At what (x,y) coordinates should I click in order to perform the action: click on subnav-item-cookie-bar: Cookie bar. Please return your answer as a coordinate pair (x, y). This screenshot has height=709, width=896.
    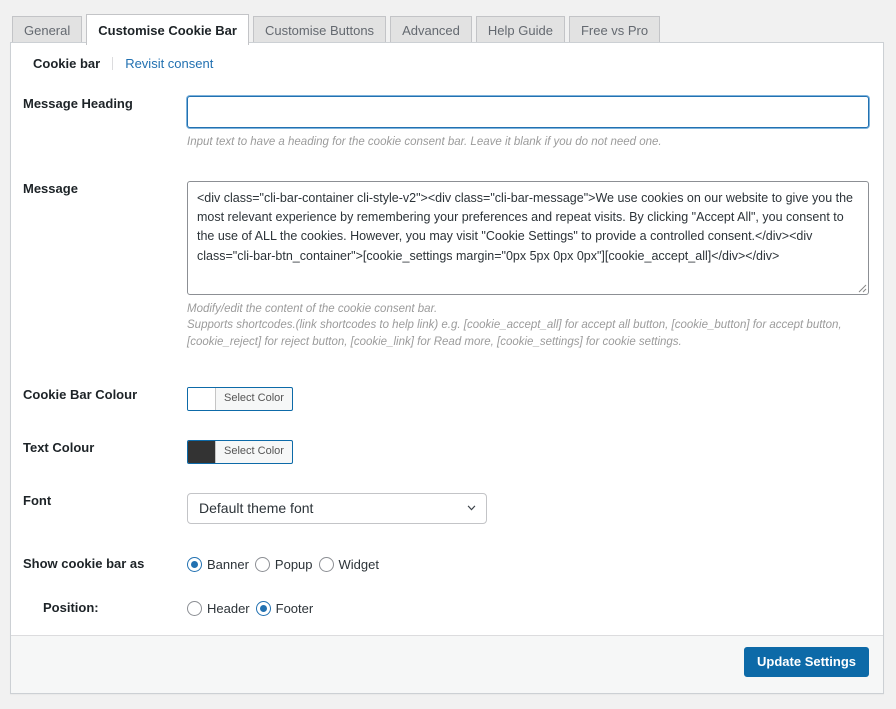
    Looking at the image, I should click on (66, 63).